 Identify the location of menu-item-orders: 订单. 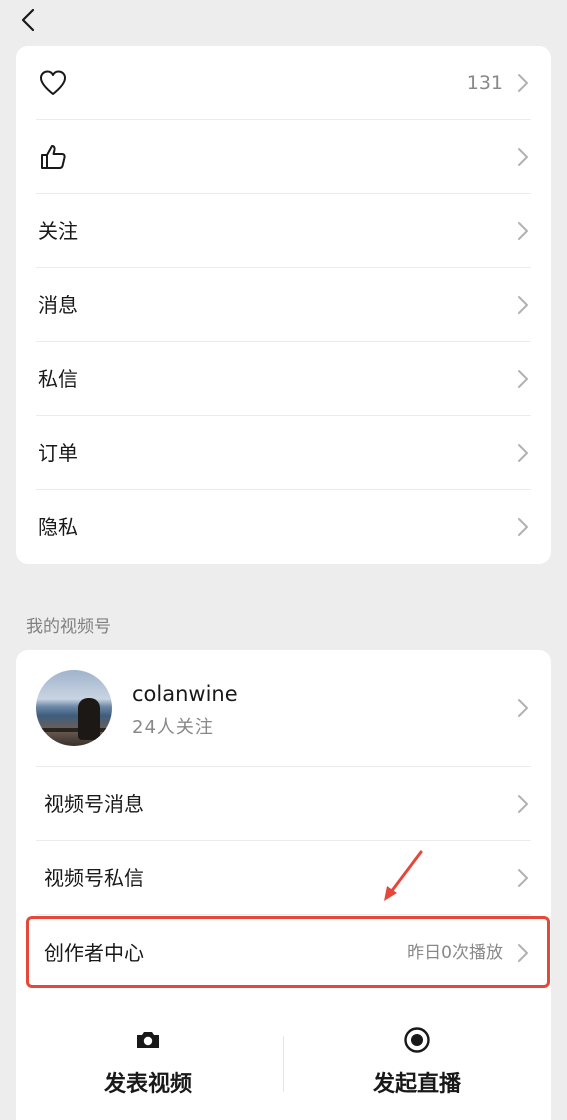
(283, 453).